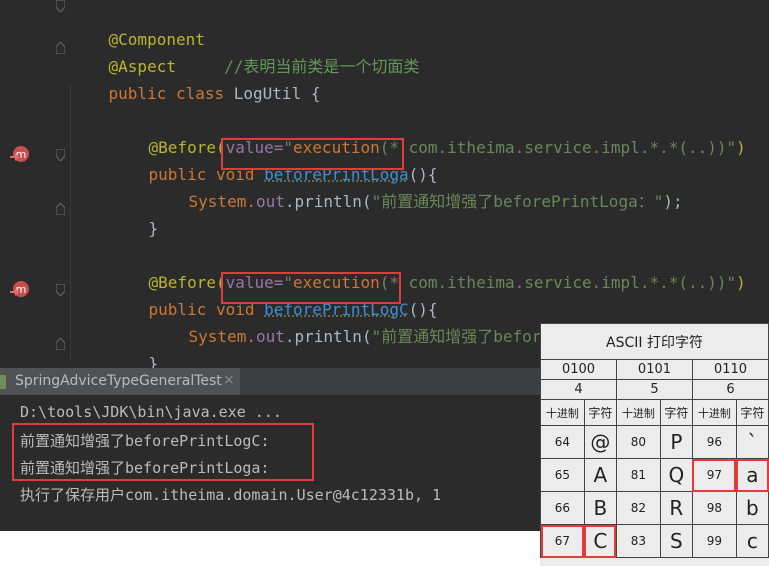  What do you see at coordinates (600, 475) in the screenshot?
I see `char-cell: A` at bounding box center [600, 475].